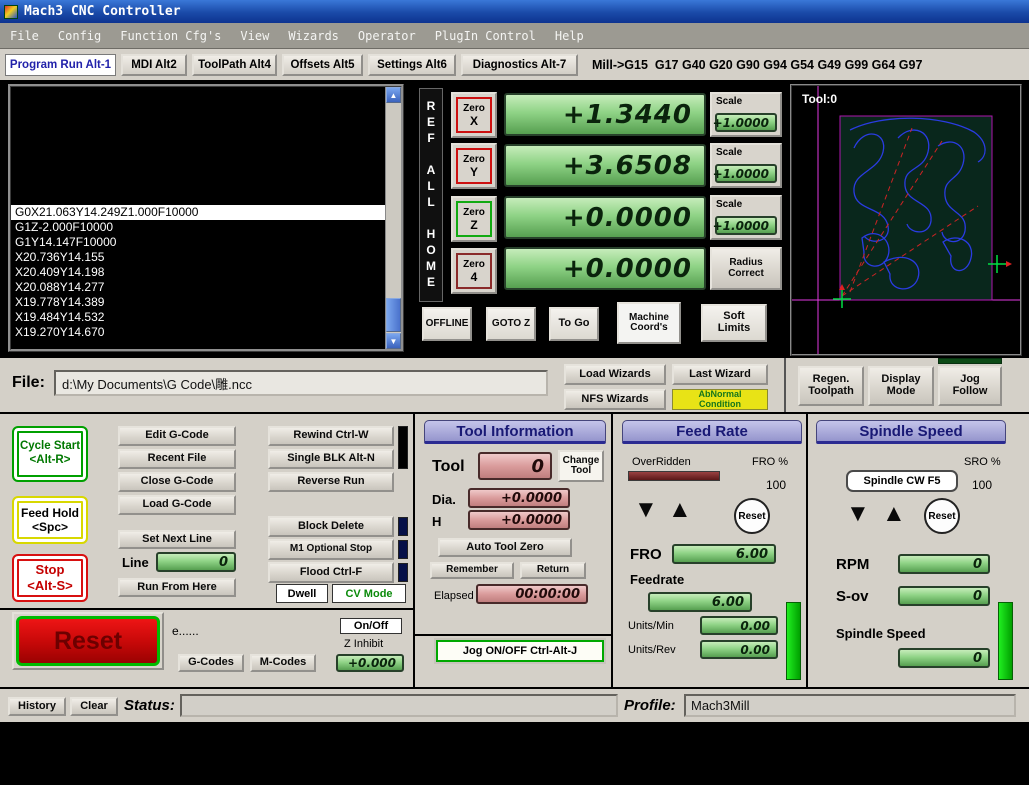 The width and height of the screenshot is (1029, 785). What do you see at coordinates (370, 663) in the screenshot?
I see `z-inhibit-dro: +0.000` at bounding box center [370, 663].